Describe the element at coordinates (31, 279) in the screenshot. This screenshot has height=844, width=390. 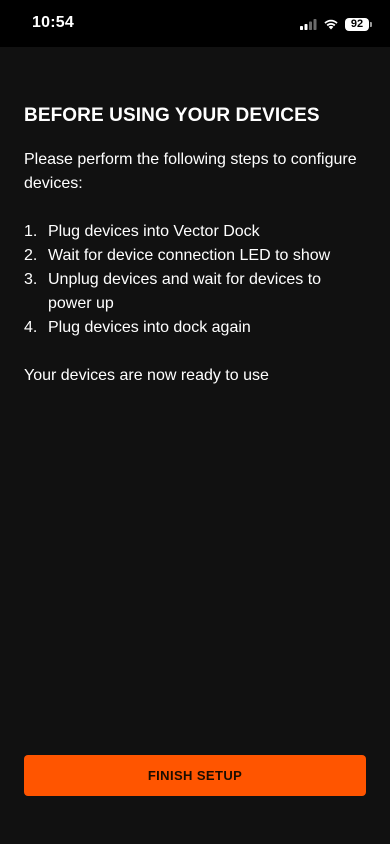
I see `step-number: 3.` at that location.